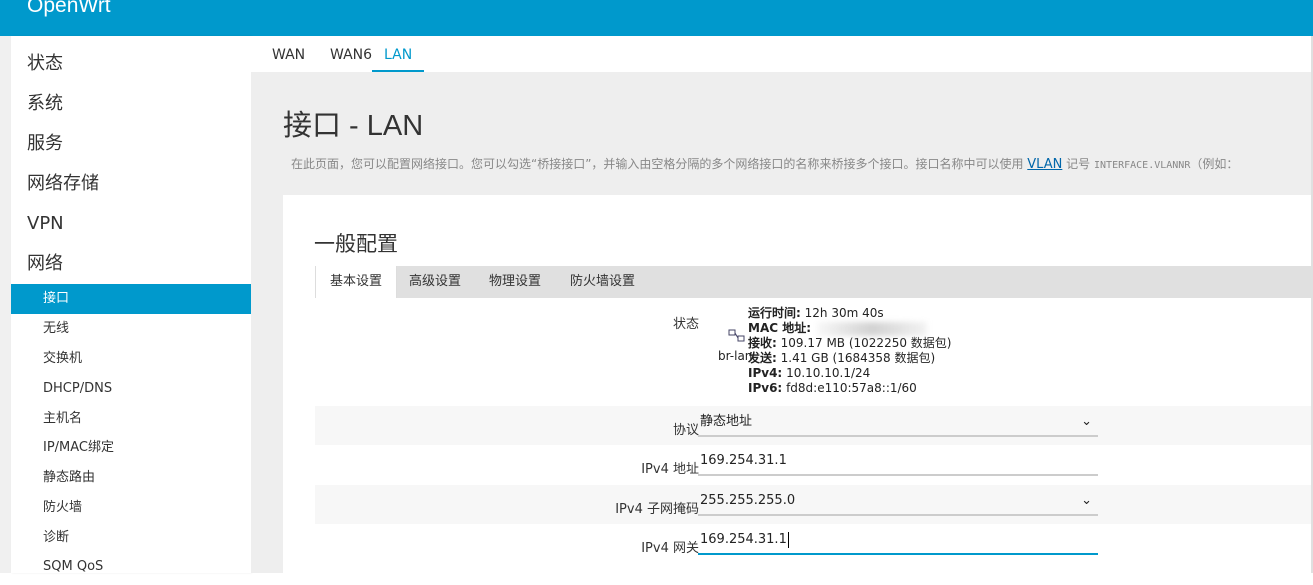 The image size is (1313, 585). What do you see at coordinates (69, 9) in the screenshot?
I see `brand-logo: OpenWrt` at bounding box center [69, 9].